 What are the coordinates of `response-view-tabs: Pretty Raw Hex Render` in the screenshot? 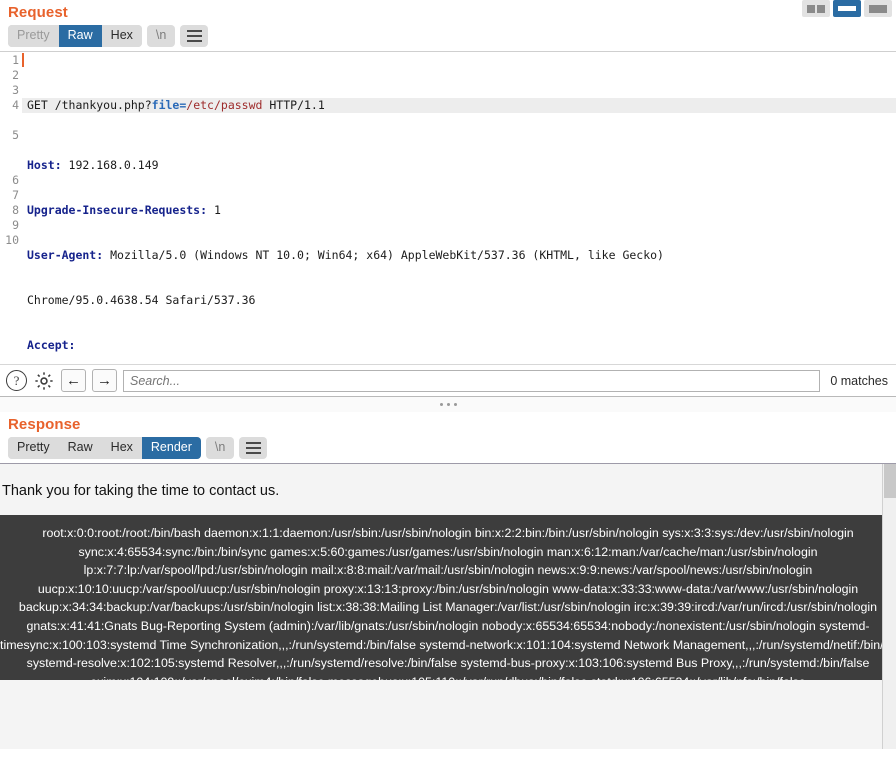 It's located at (104, 448).